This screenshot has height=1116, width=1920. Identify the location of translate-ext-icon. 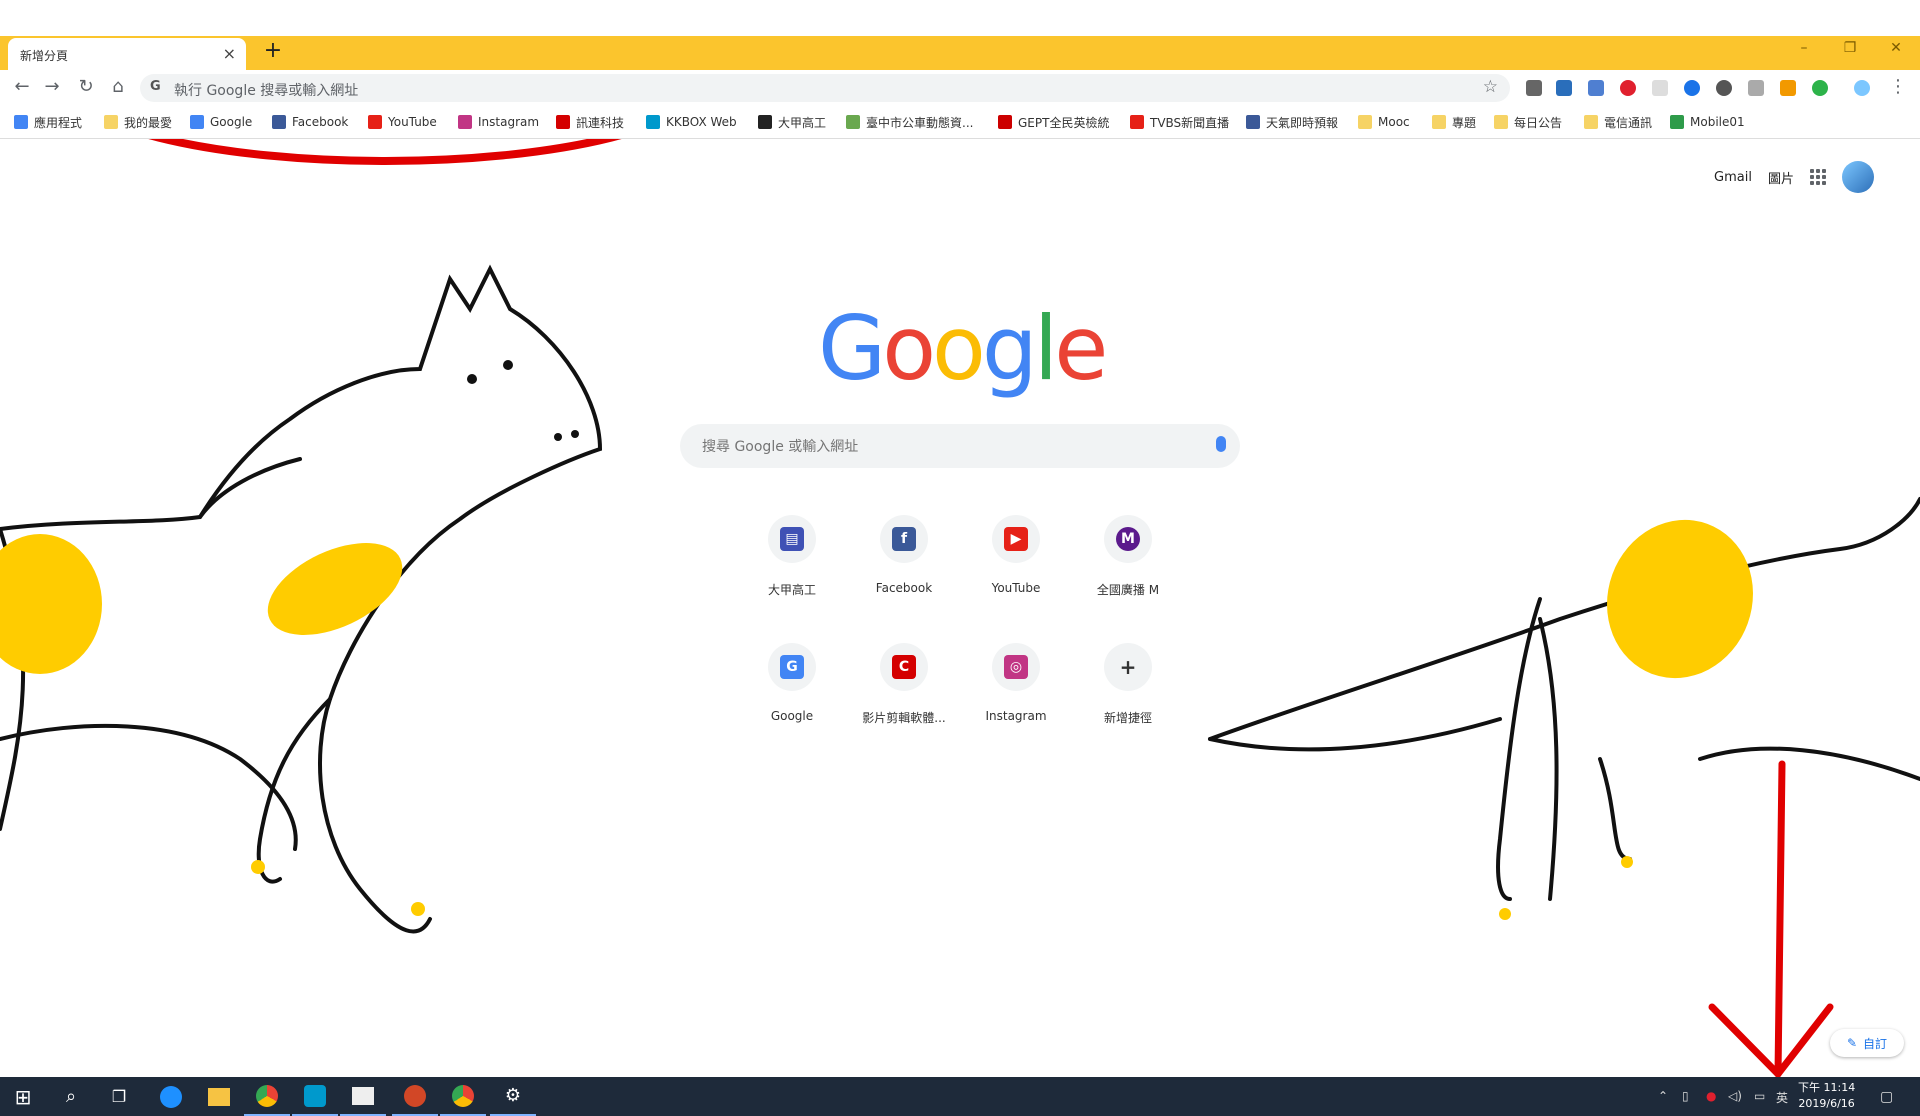
(1596, 88).